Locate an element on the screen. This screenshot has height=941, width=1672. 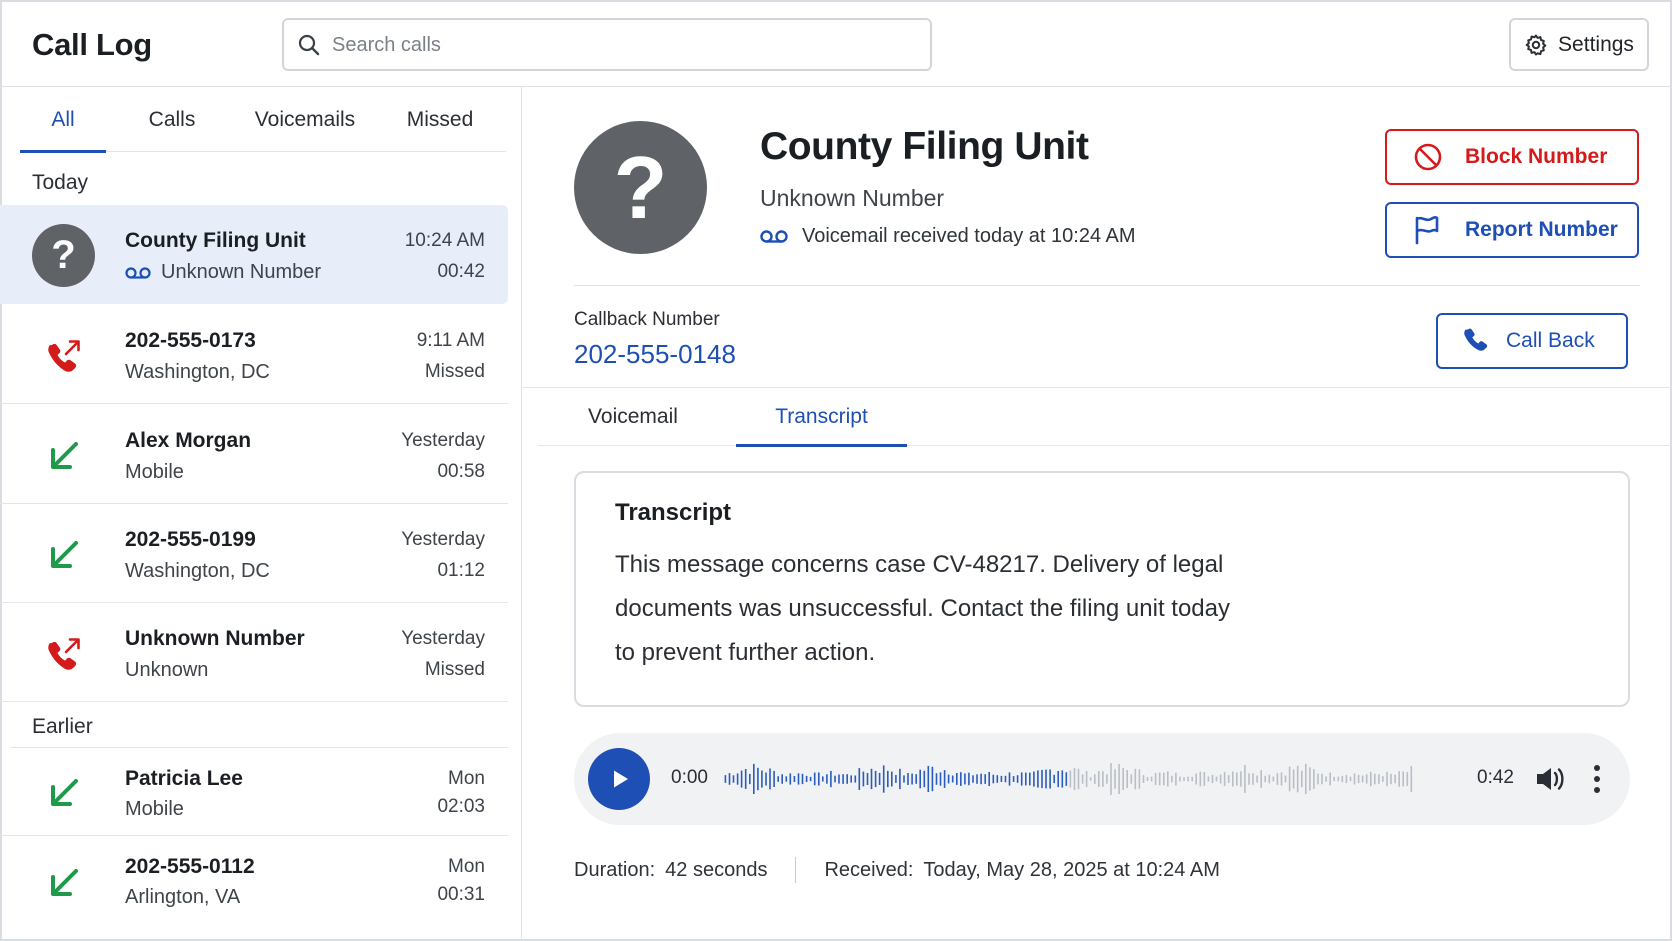
tab-transcript: Transcript is located at coordinates (821, 417).